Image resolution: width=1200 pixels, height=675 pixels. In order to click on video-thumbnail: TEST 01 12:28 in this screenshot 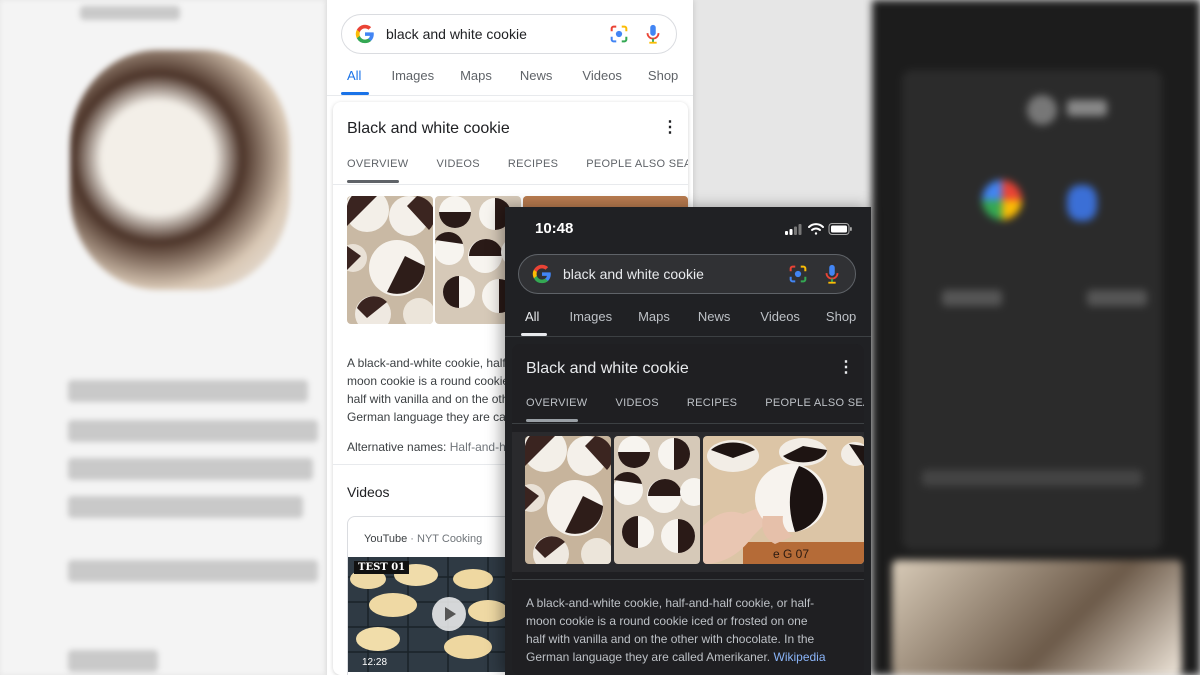, I will do `click(428, 614)`.